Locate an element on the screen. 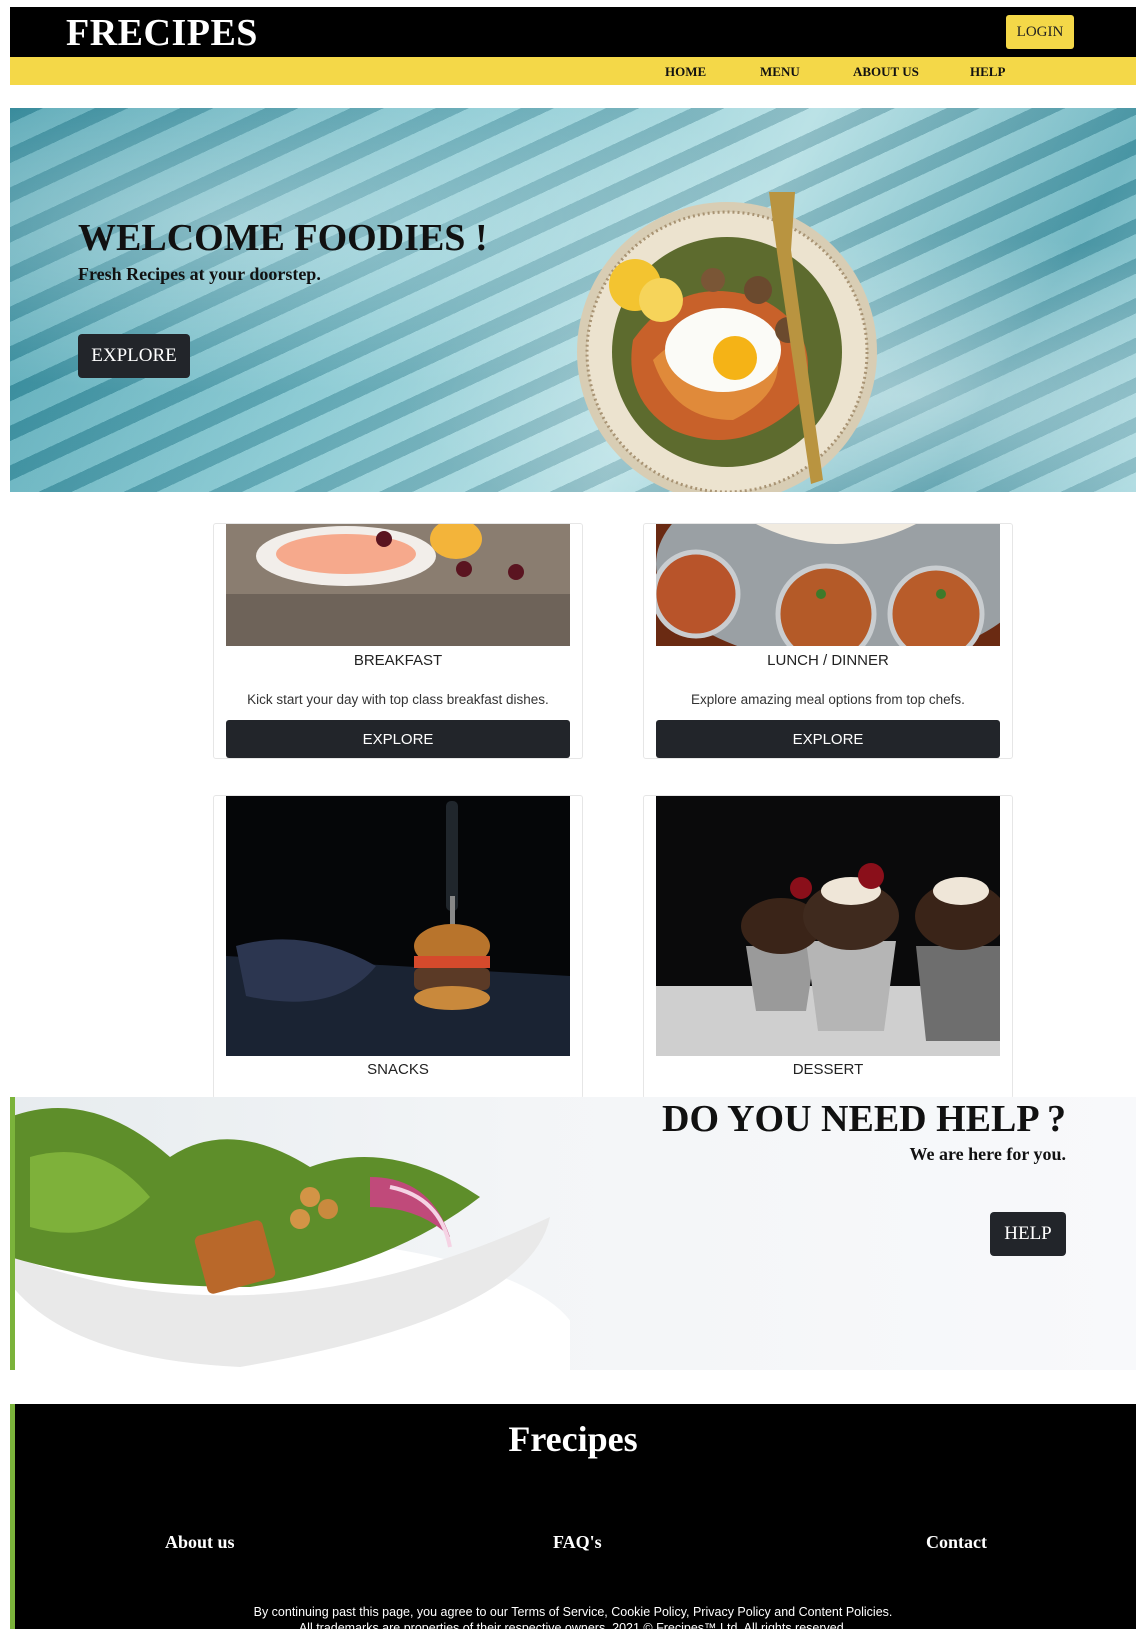  food-plate-image is located at coordinates (727, 342).